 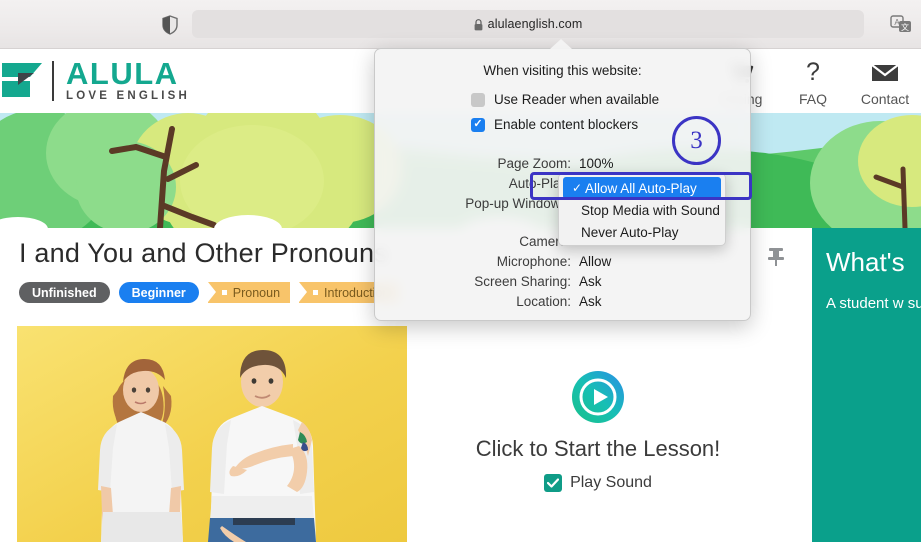 I want to click on setting-key-camera: Camera:, so click(x=545, y=241).